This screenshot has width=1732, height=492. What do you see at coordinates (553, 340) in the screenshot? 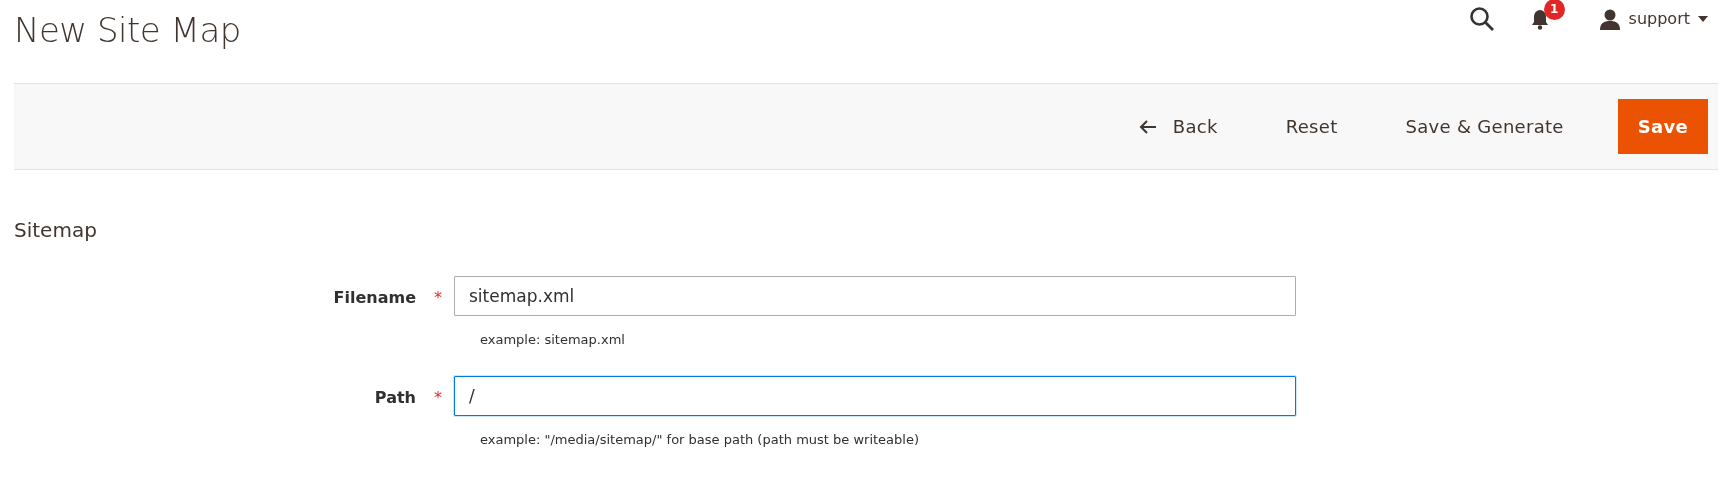
I see `field-hint: example: sitemap.xml` at bounding box center [553, 340].